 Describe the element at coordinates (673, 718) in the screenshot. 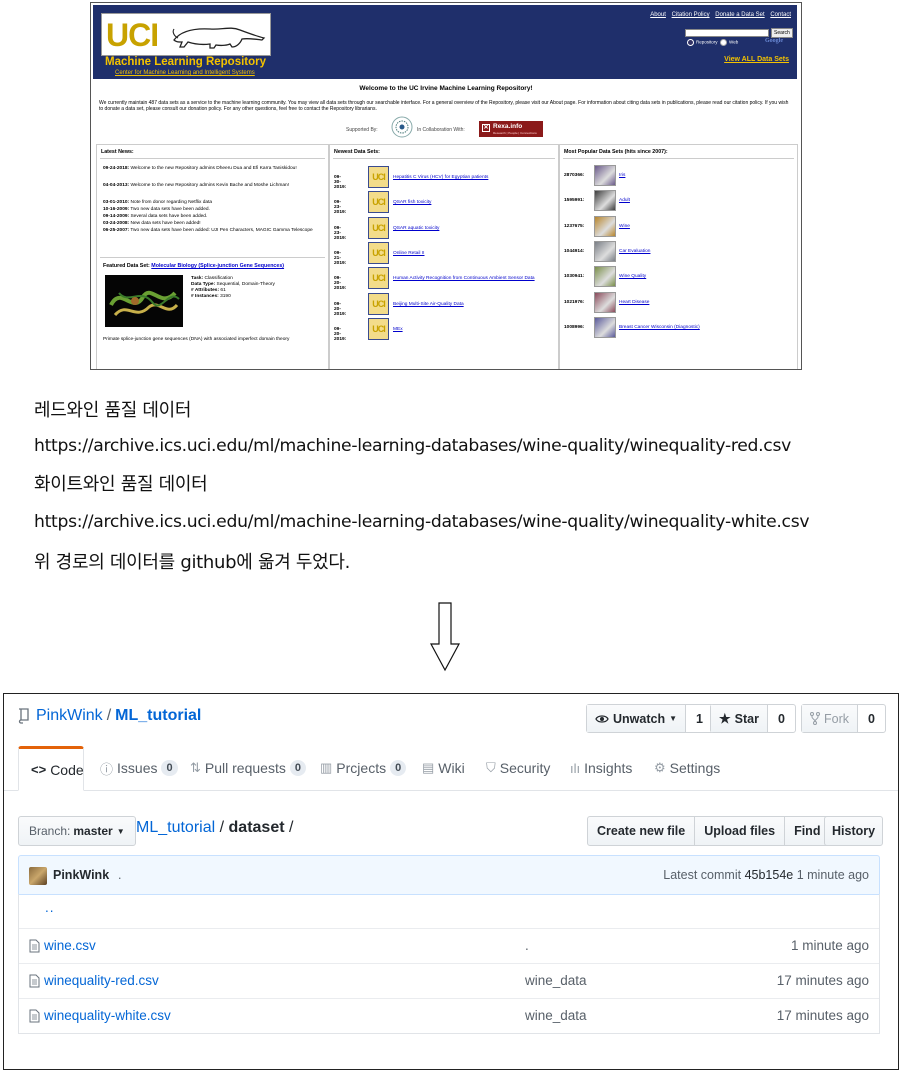

I see `caret-down-icon: ▼` at that location.